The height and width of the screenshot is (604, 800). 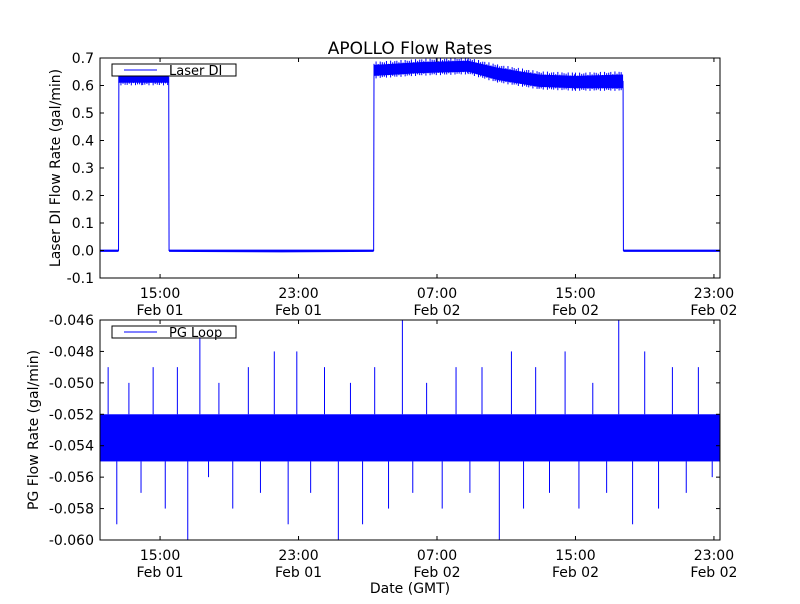 I want to click on y-tick-label: -0.058, so click(x=71, y=510).